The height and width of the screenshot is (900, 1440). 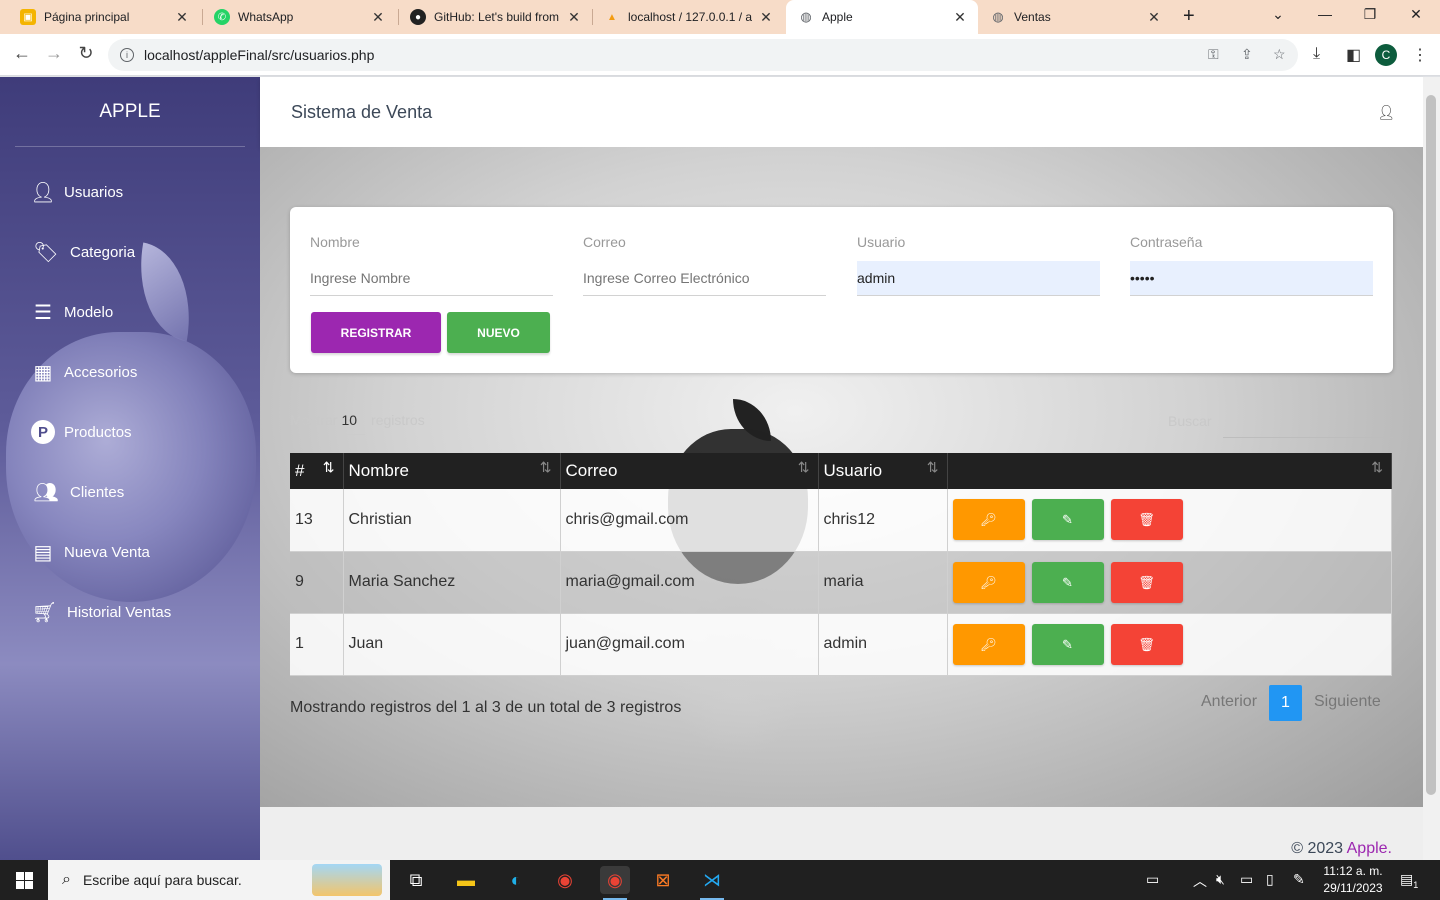 I want to click on site-info-icon: i, so click(x=127, y=55).